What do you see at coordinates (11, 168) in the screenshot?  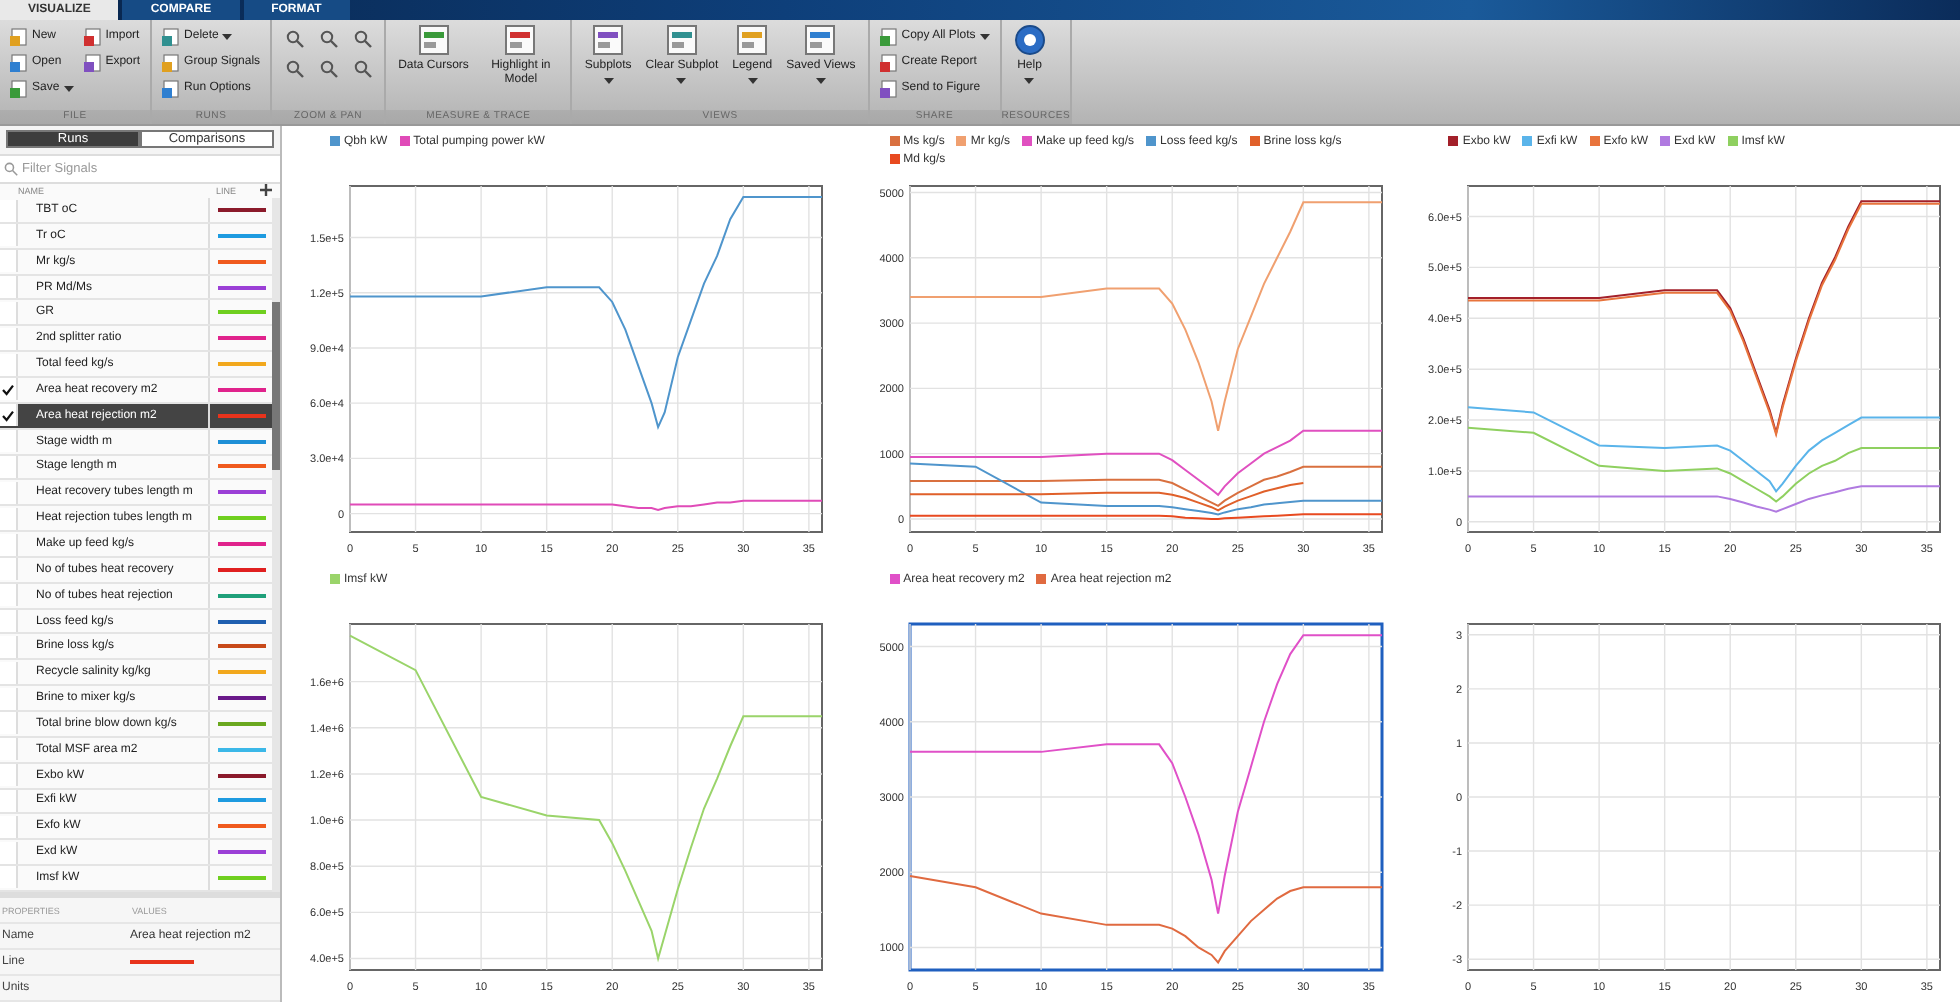 I see `search-icon` at bounding box center [11, 168].